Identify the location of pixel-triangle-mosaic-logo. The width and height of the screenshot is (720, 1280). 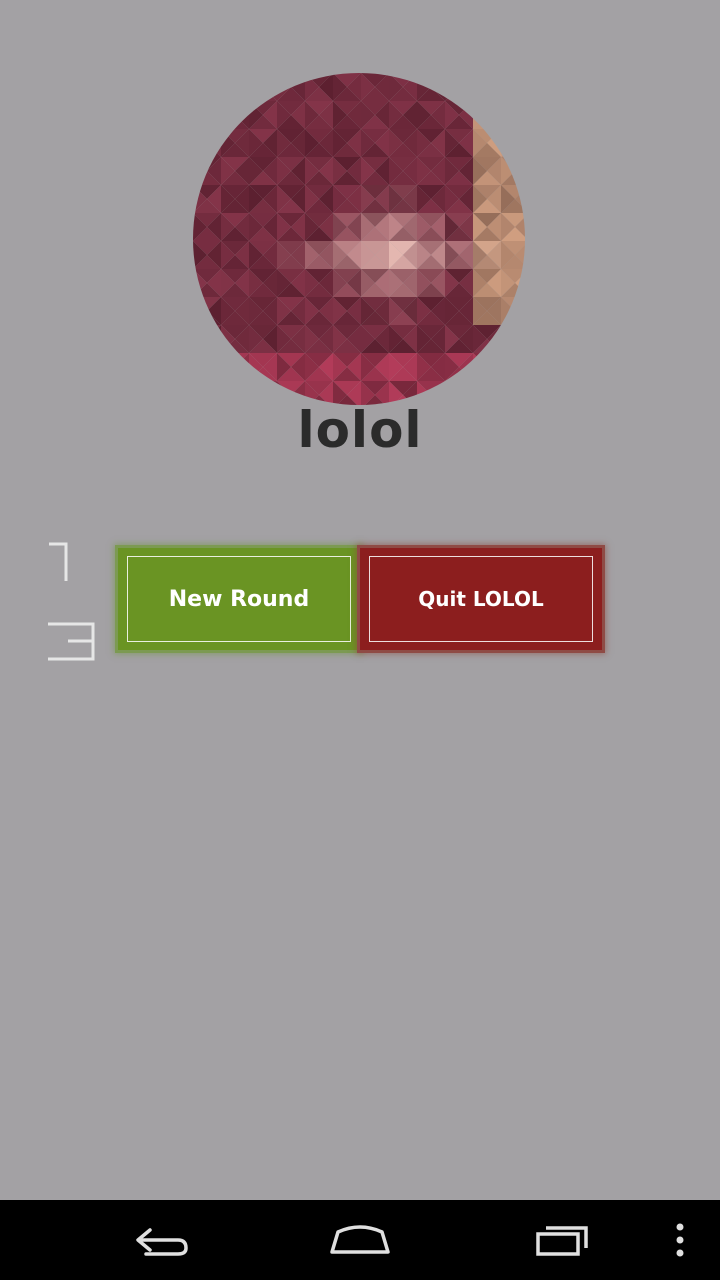
(359, 239).